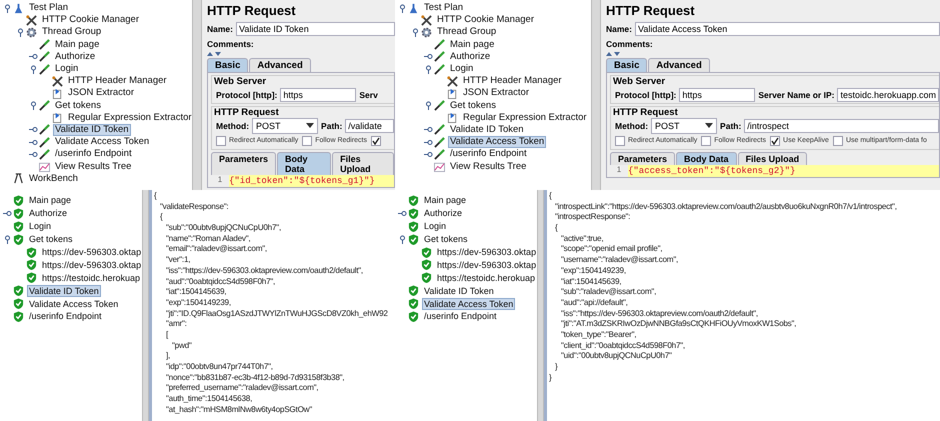 This screenshot has height=421, width=940. Describe the element at coordinates (208, 238) in the screenshot. I see `json-line: "name":"Roman Aladev",` at that location.